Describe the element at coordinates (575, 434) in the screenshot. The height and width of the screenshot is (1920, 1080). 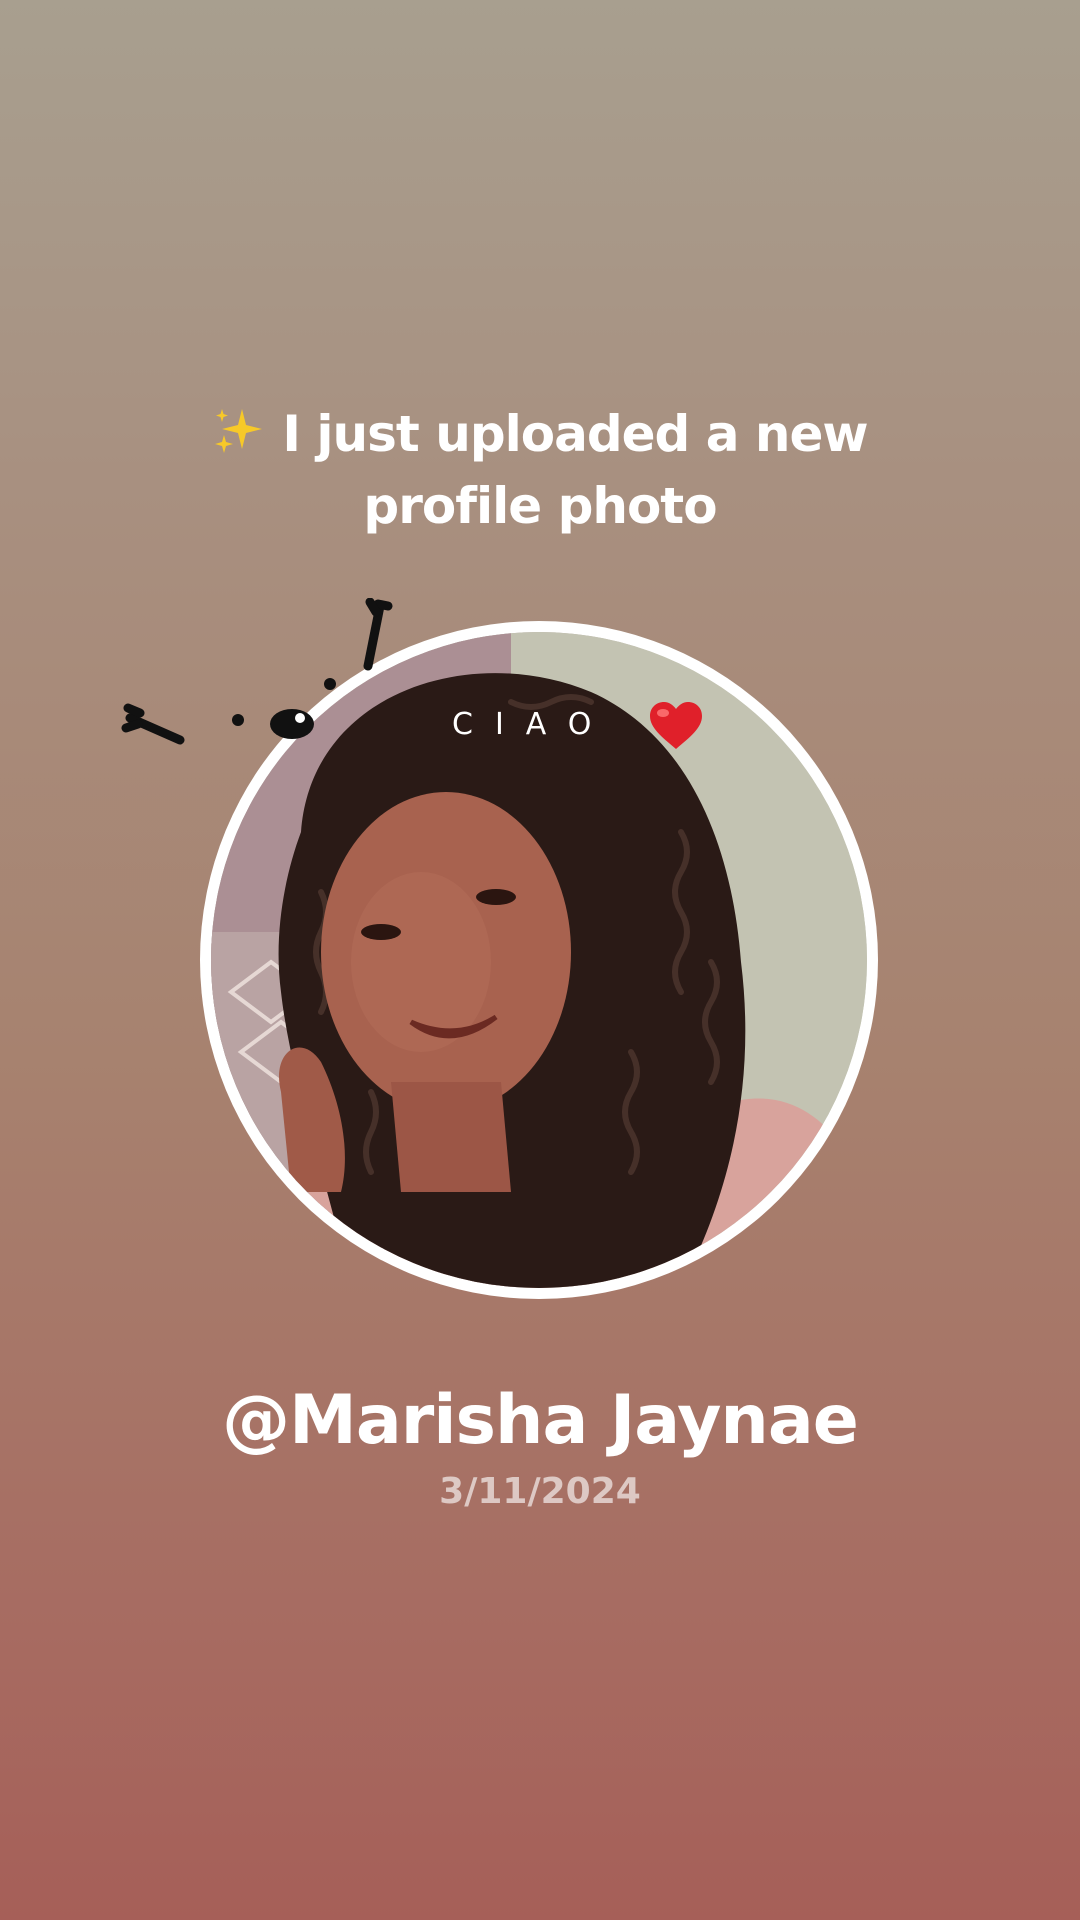
I see `headline-text-1: I just uploaded a new` at that location.